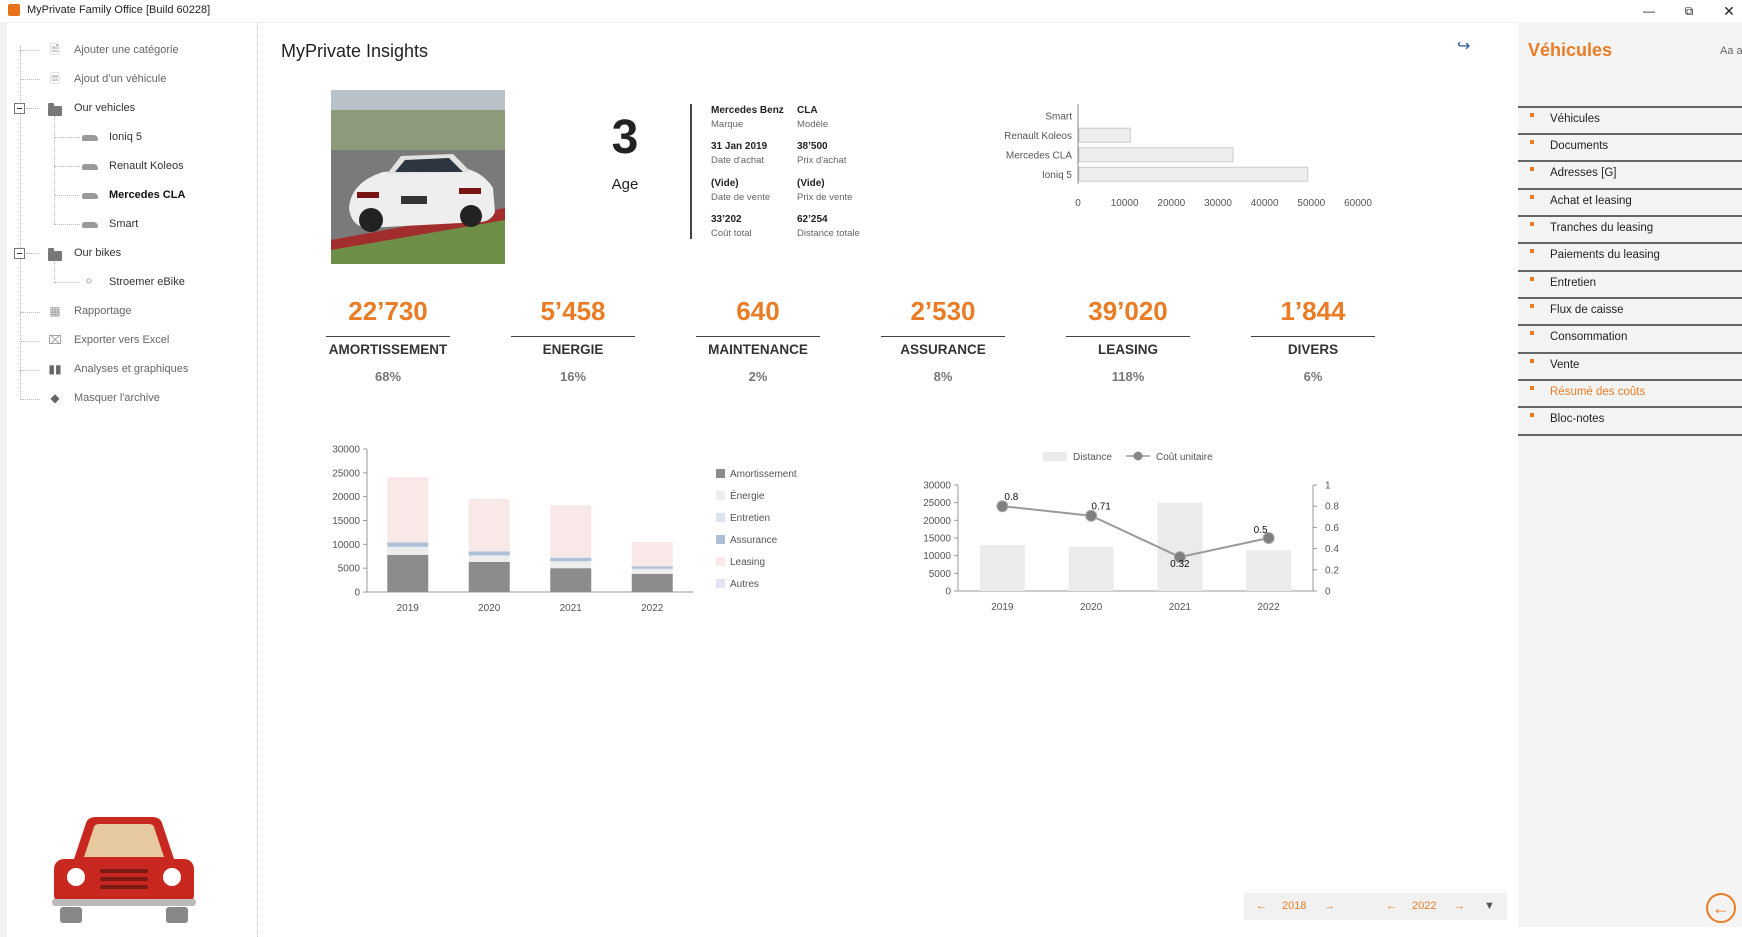 The image size is (1742, 937). Describe the element at coordinates (1649, 11) in the screenshot. I see `minimize-icon: —` at that location.